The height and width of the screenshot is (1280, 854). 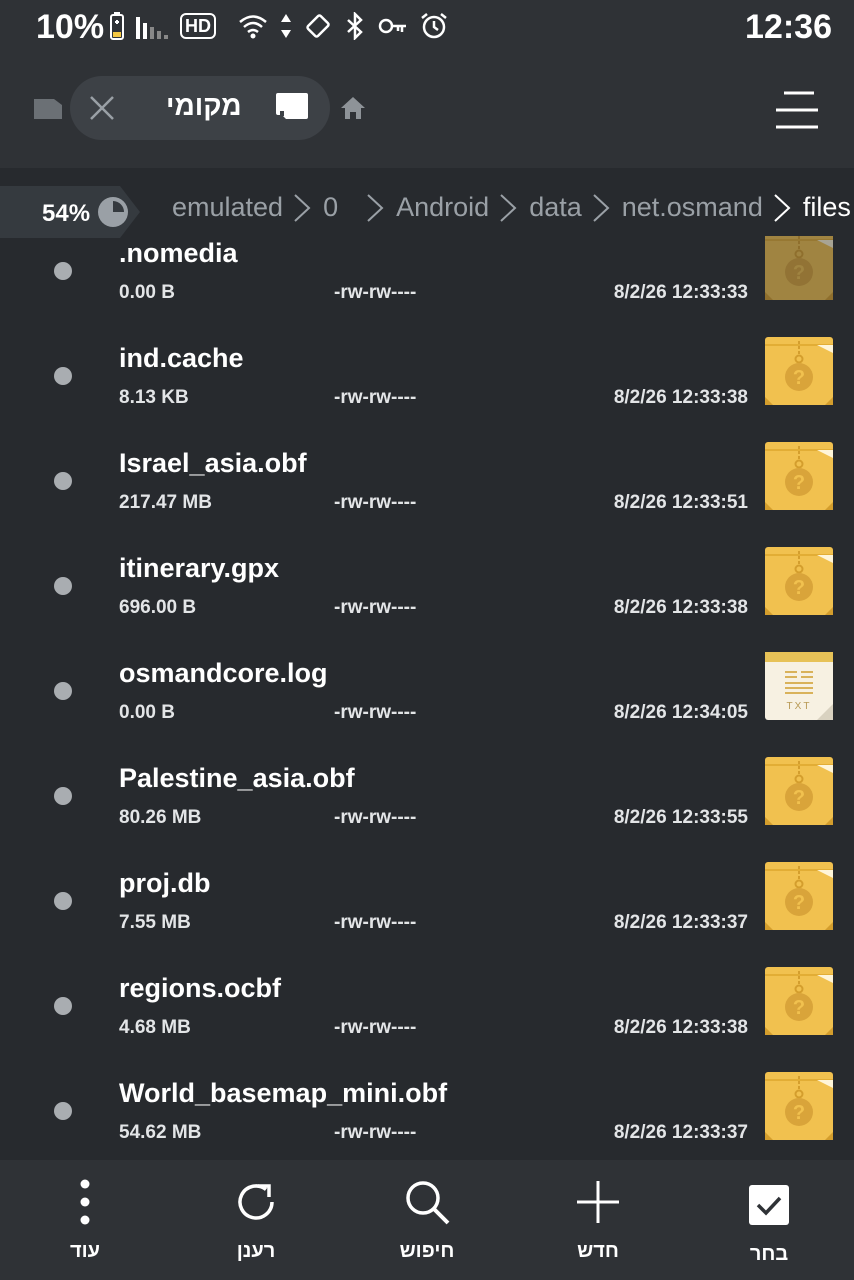 What do you see at coordinates (769, 1205) in the screenshot?
I see `checkbox-icon` at bounding box center [769, 1205].